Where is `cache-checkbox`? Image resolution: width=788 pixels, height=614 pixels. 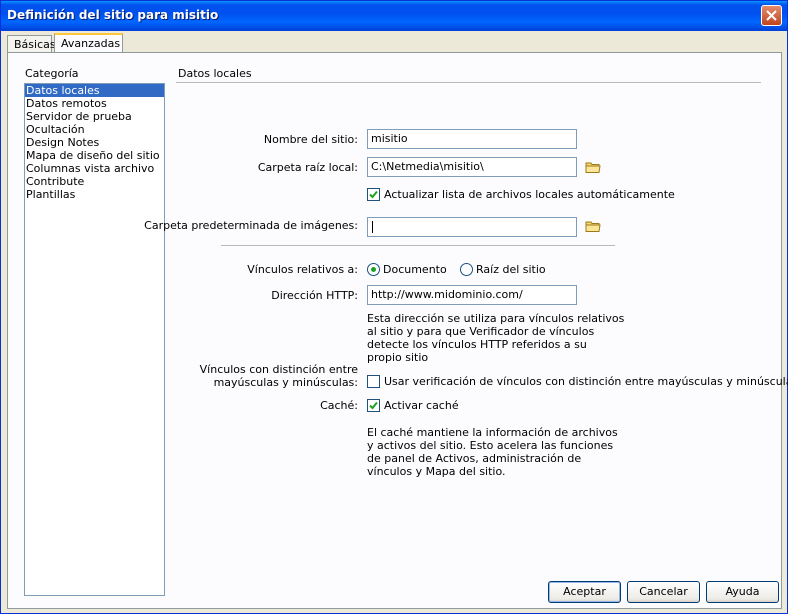
cache-checkbox is located at coordinates (373, 405).